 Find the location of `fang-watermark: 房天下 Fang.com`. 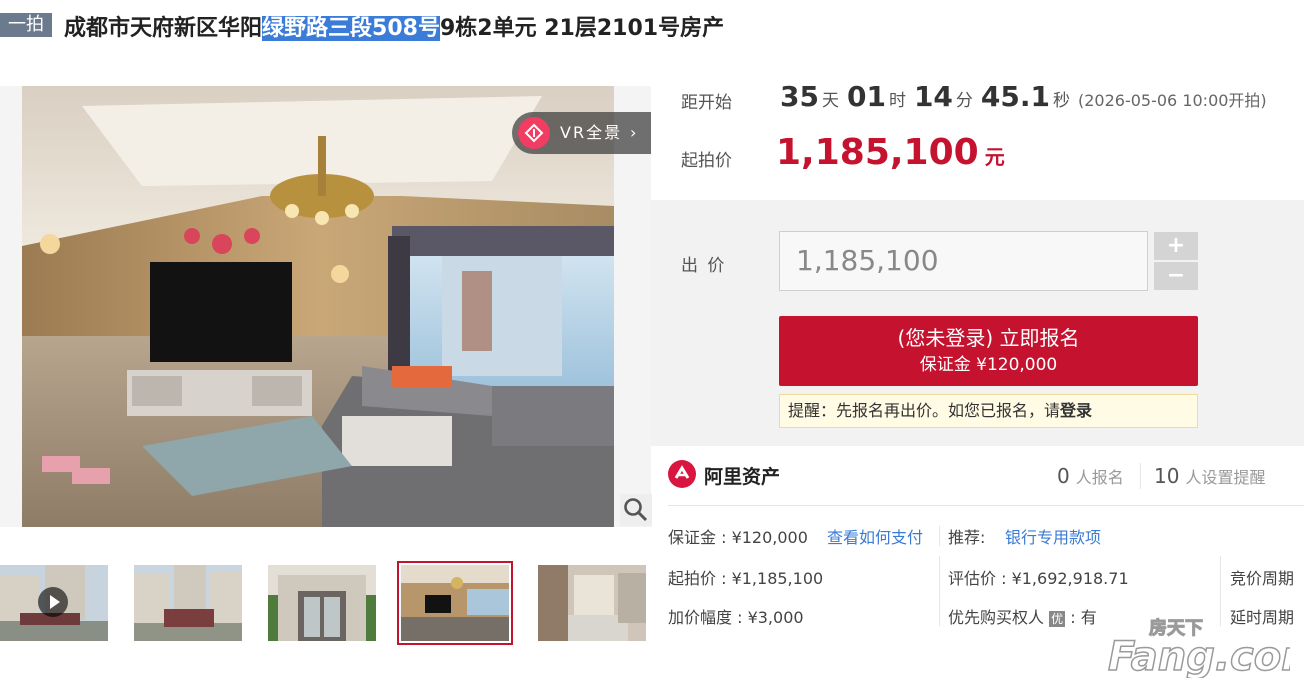

fang-watermark: 房天下 Fang.com is located at coordinates (1204, 647).